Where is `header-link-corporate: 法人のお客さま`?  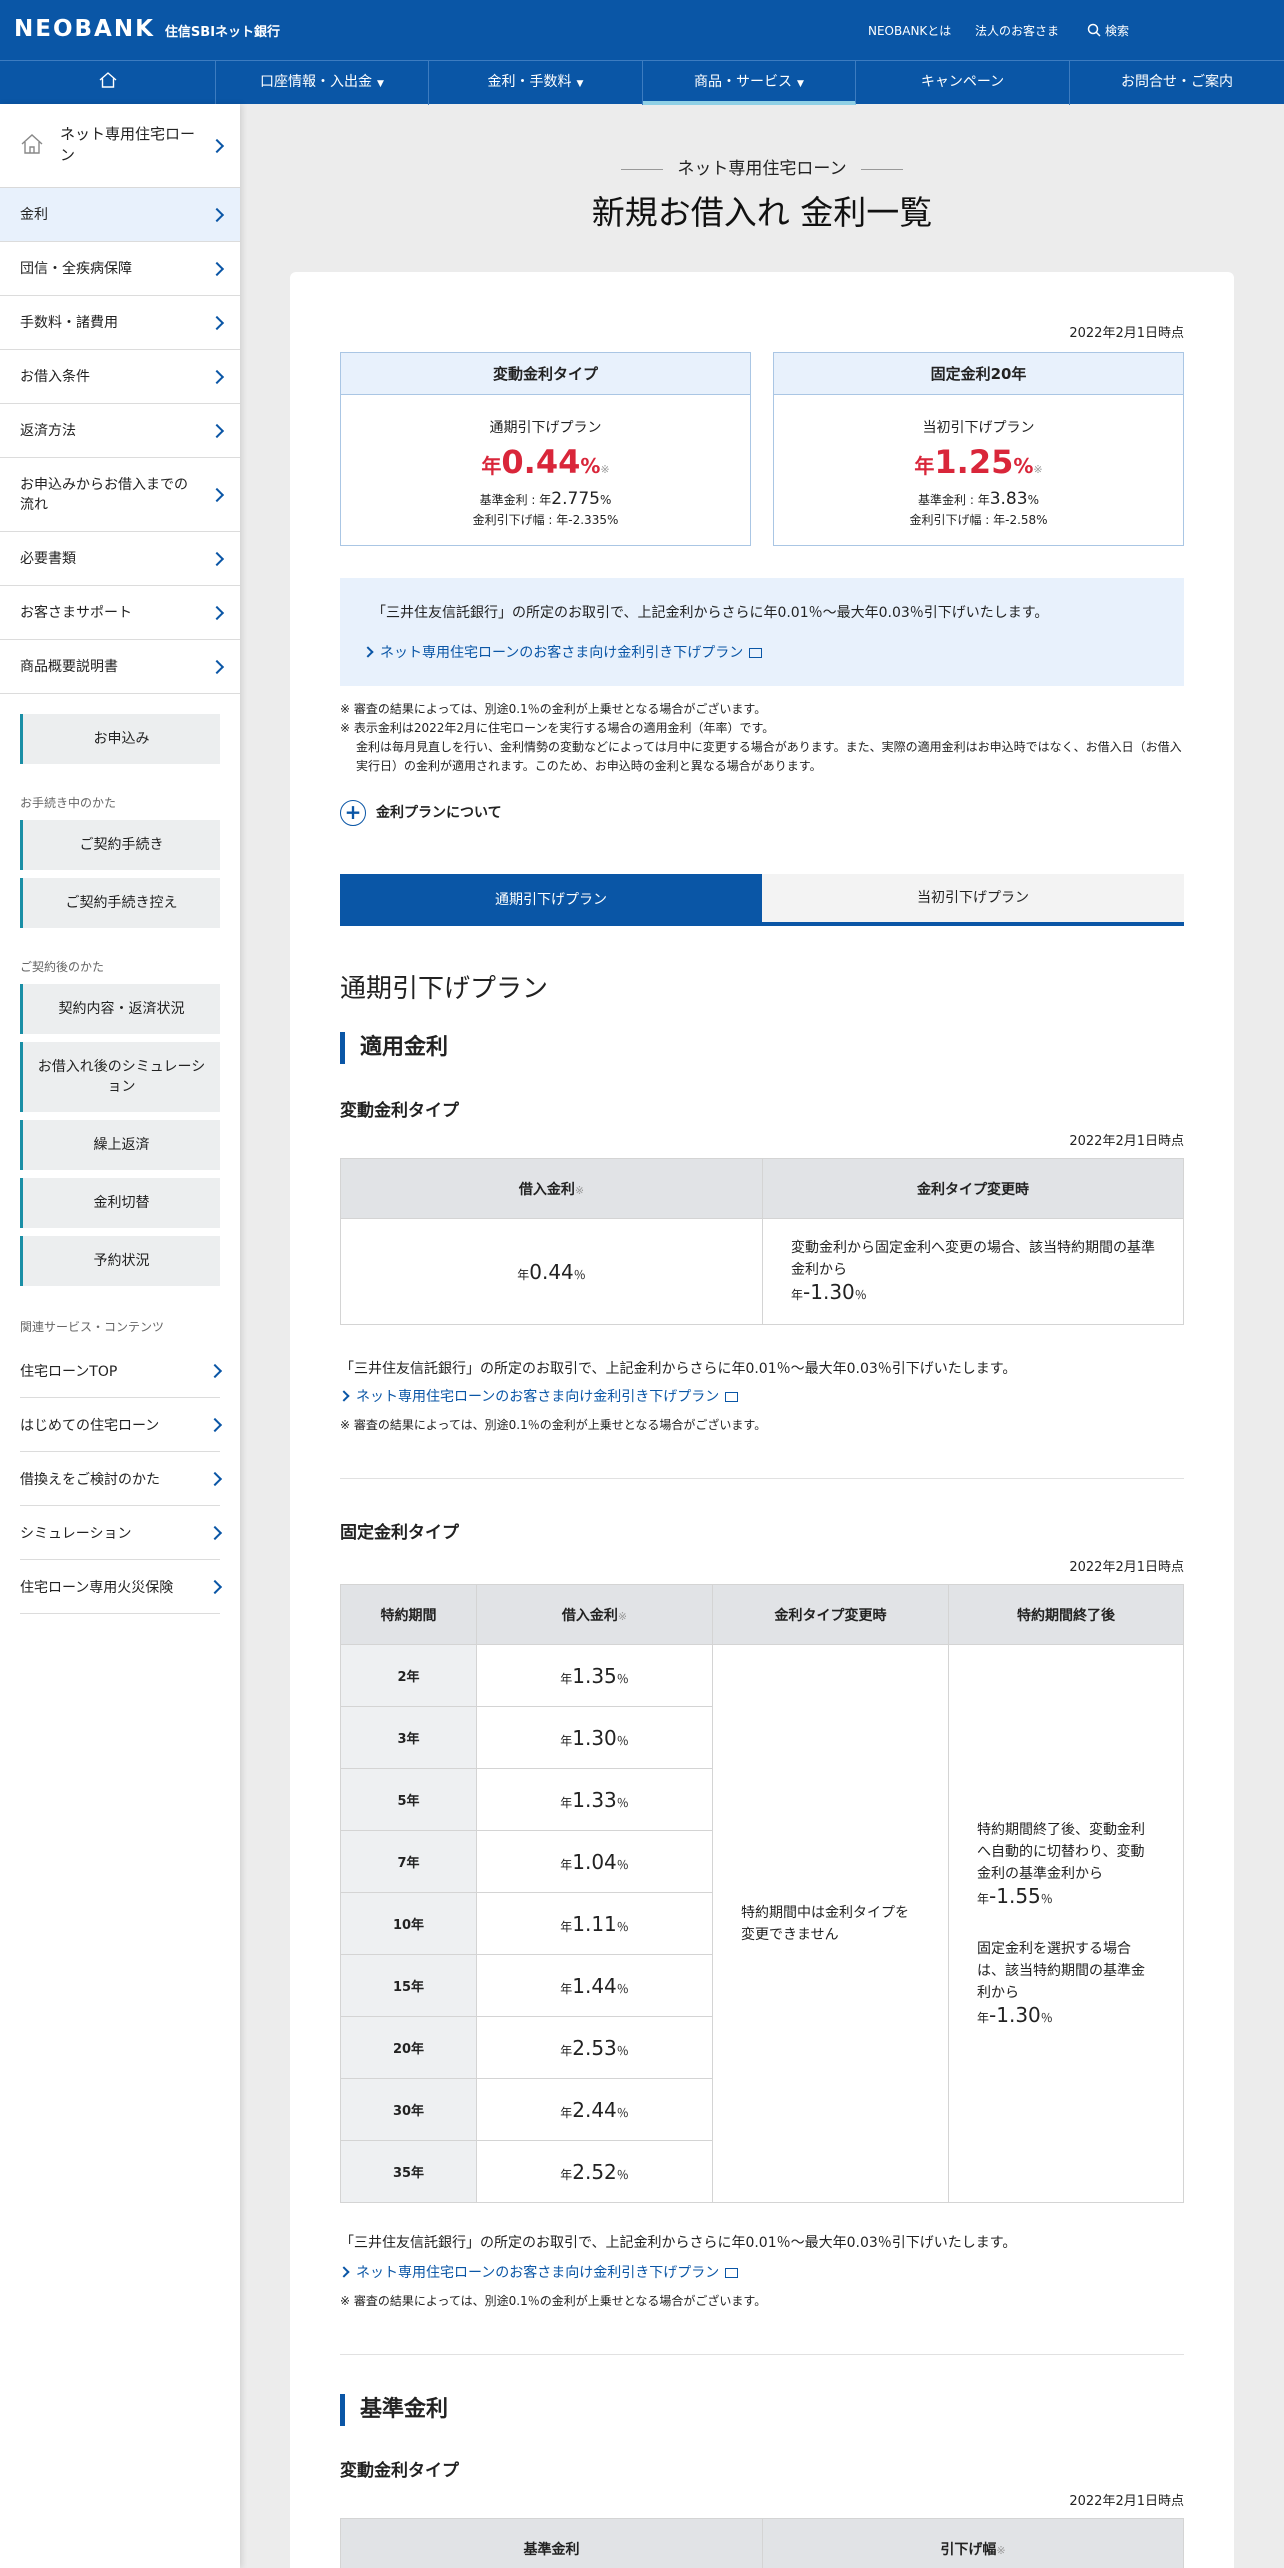 header-link-corporate: 法人のお客さま is located at coordinates (1017, 30).